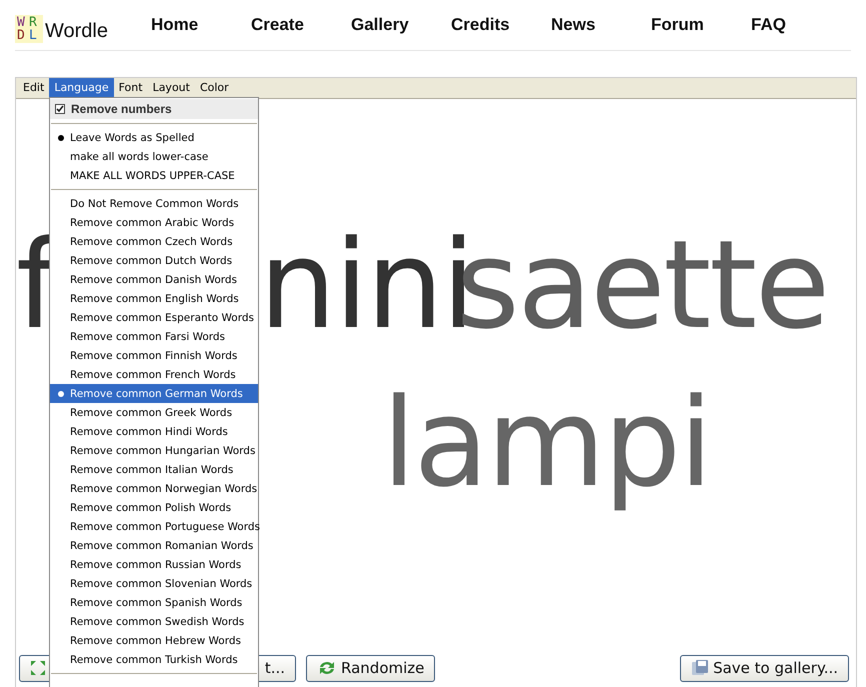  What do you see at coordinates (154, 137) in the screenshot?
I see `menu-item: Leave Words as Spelled` at bounding box center [154, 137].